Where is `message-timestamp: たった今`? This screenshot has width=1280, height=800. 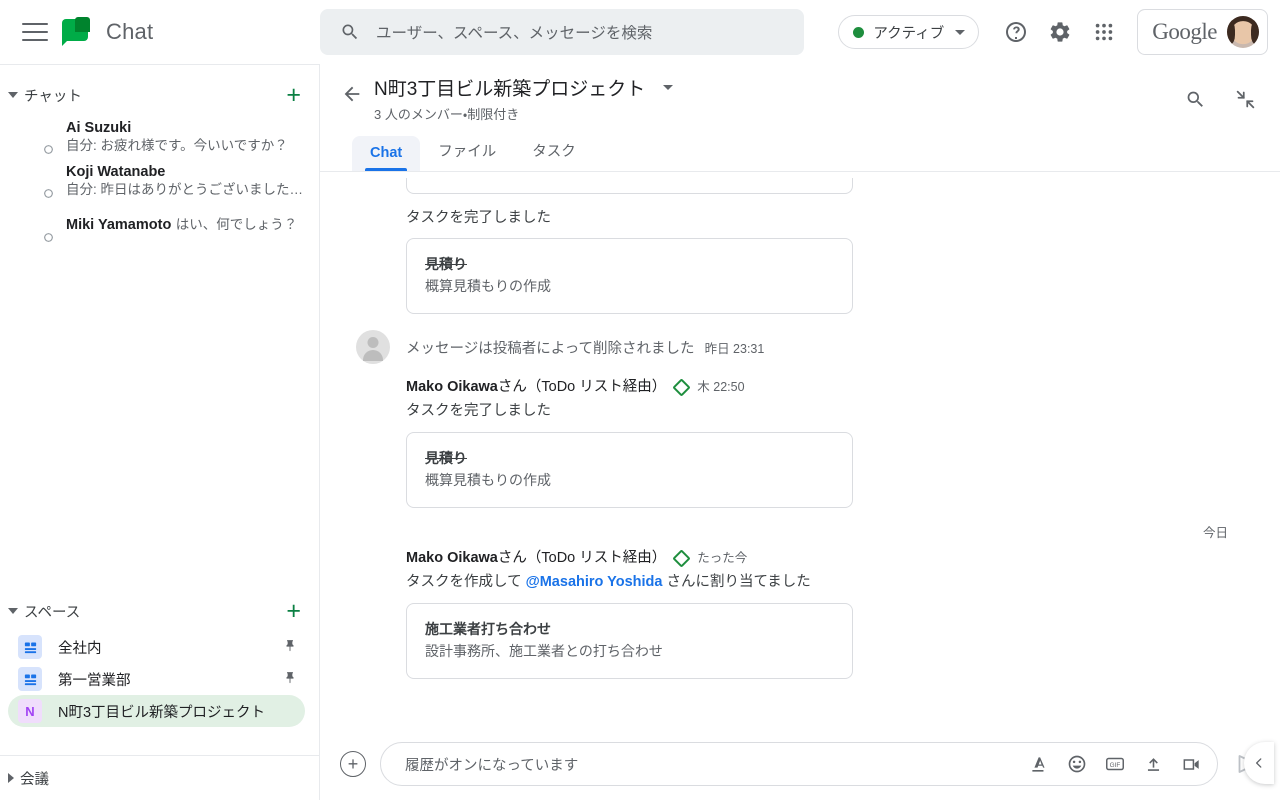 message-timestamp: たった今 is located at coordinates (722, 558).